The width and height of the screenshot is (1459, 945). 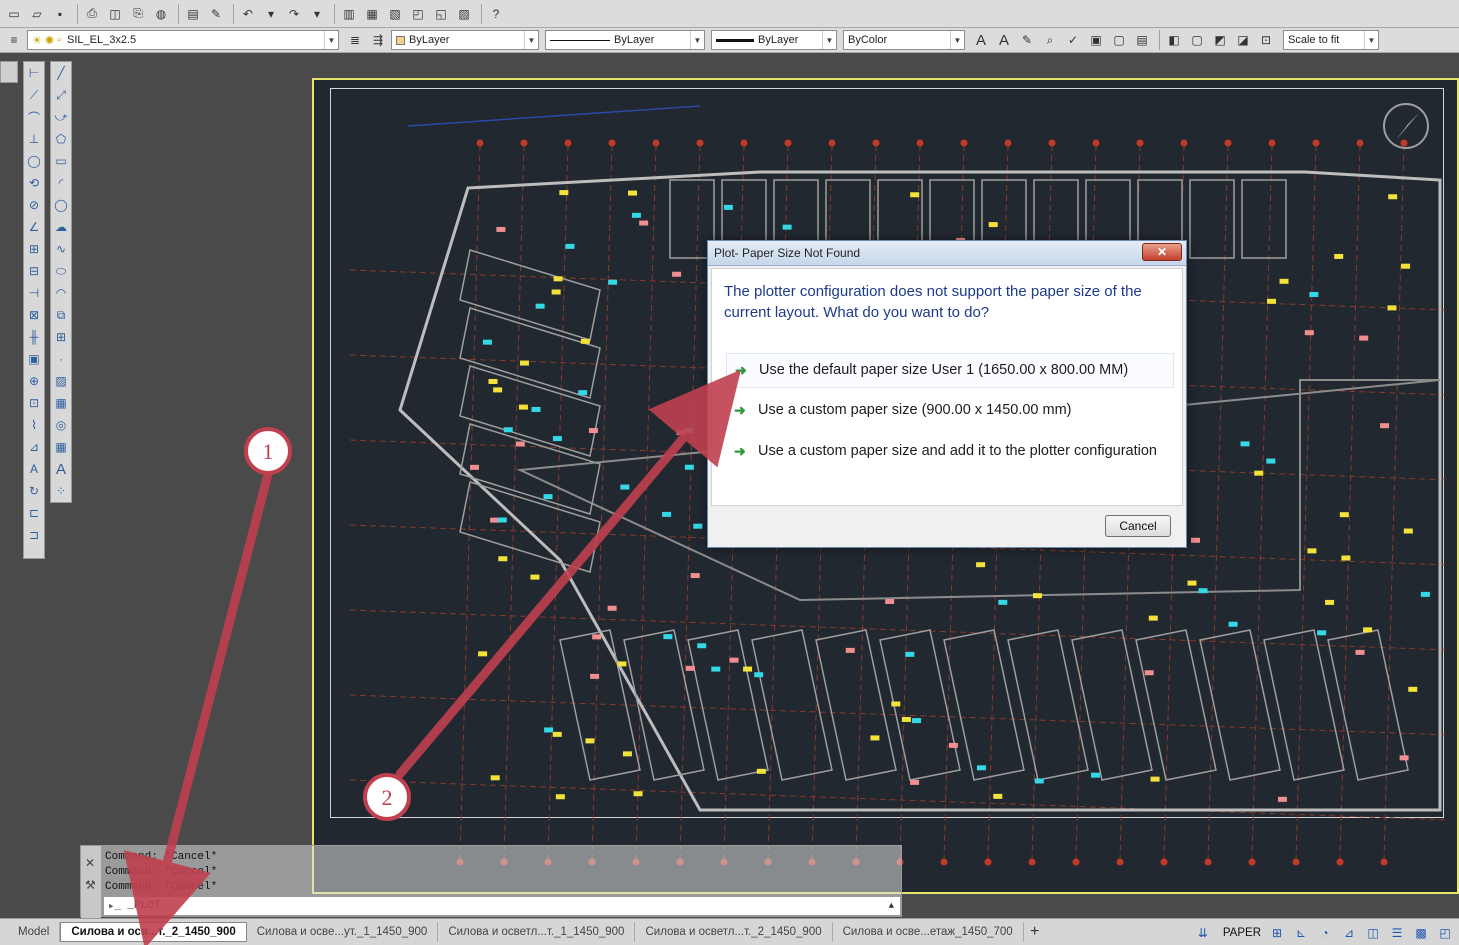 What do you see at coordinates (1349, 933) in the screenshot?
I see `osnap-icon: ⊿` at bounding box center [1349, 933].